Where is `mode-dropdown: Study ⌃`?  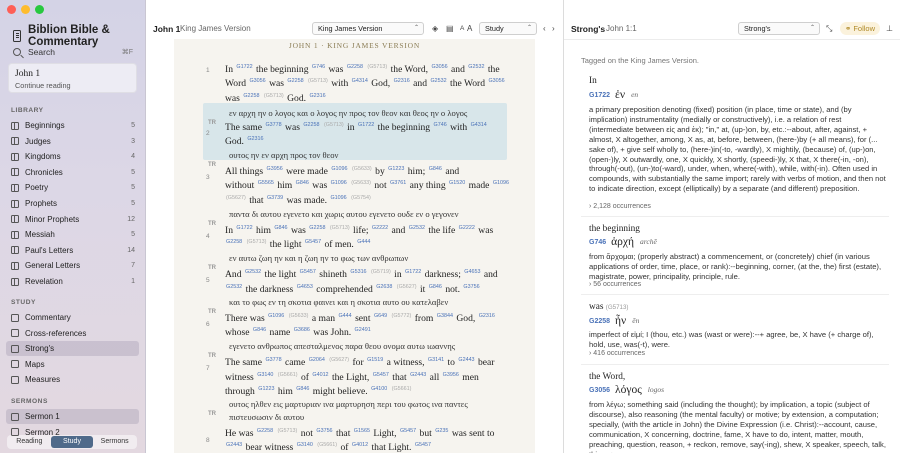 mode-dropdown: Study ⌃ is located at coordinates (508, 28).